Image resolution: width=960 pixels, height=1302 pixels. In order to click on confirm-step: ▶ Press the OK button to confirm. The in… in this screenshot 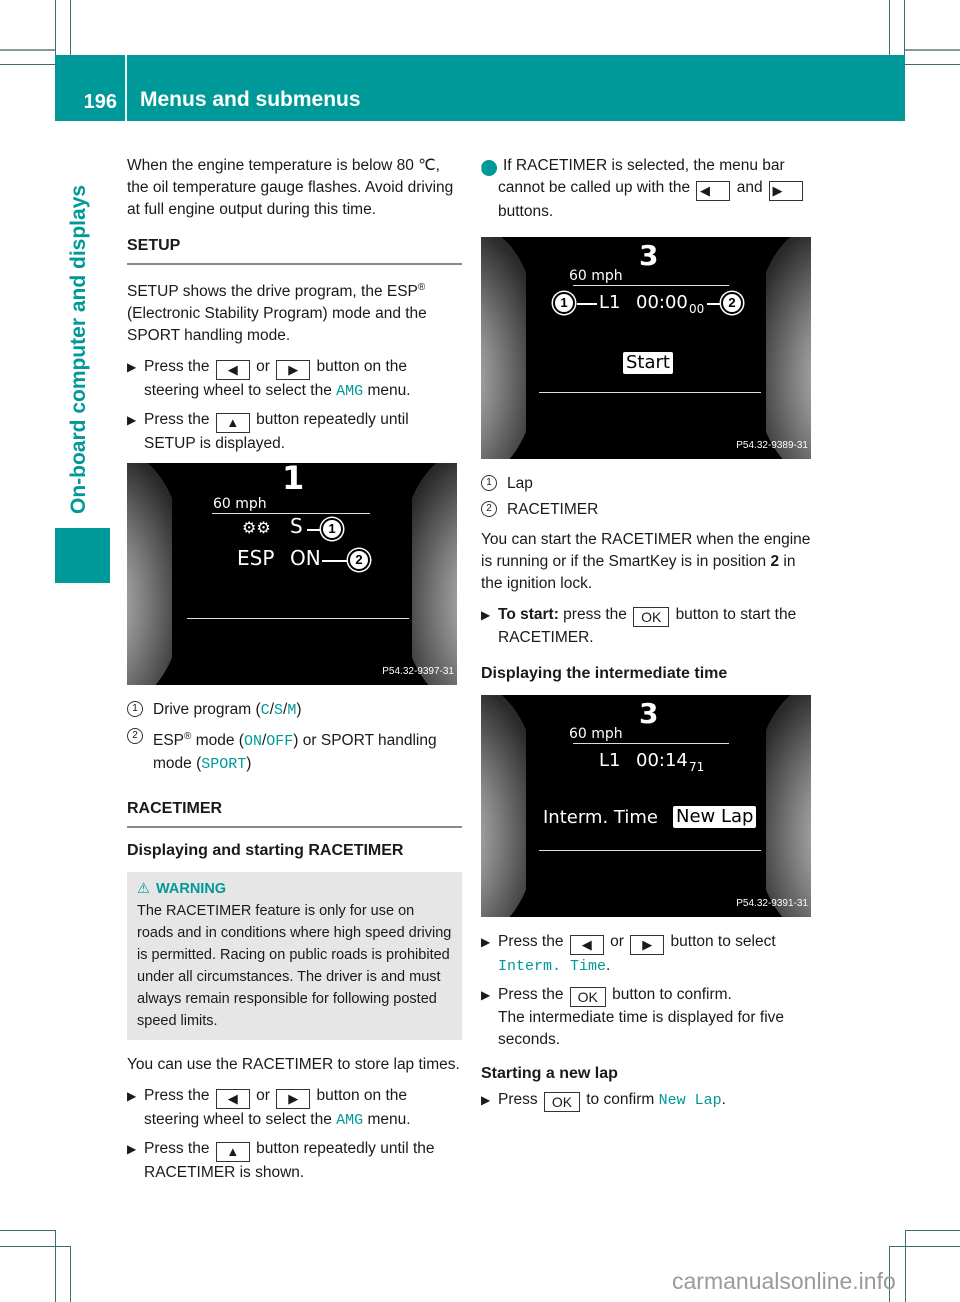, I will do `click(633, 1017)`.